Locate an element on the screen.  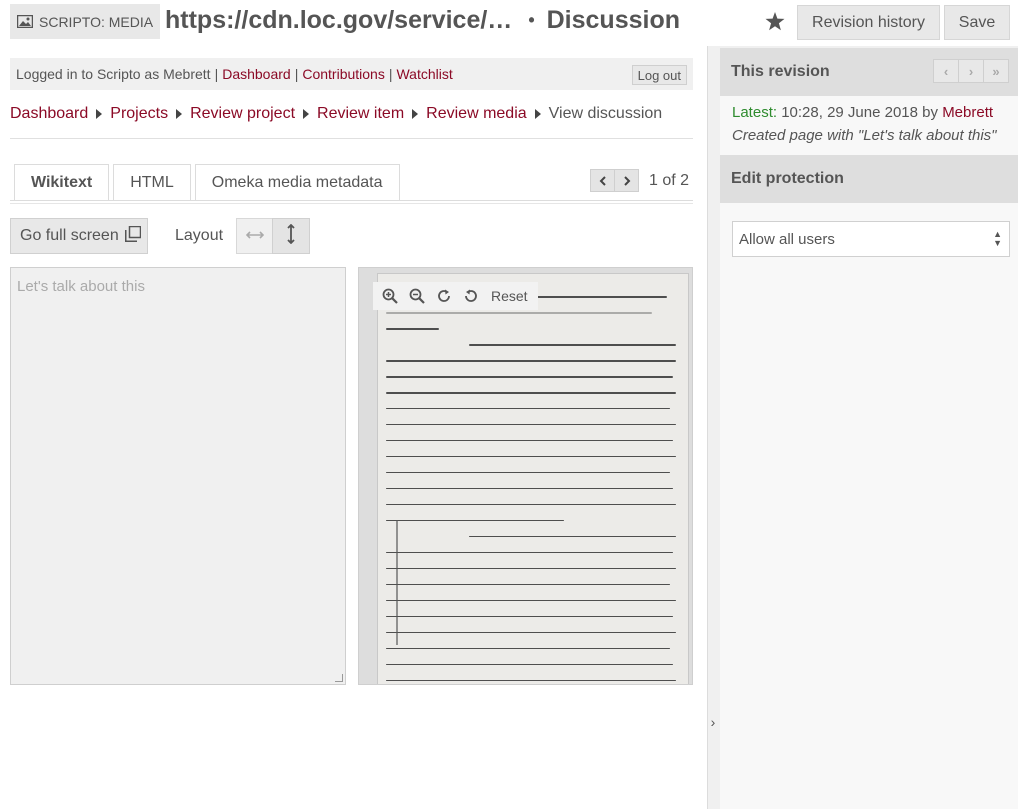
login-status-text: Logged in to Scripto as Mebrett is located at coordinates (113, 74).